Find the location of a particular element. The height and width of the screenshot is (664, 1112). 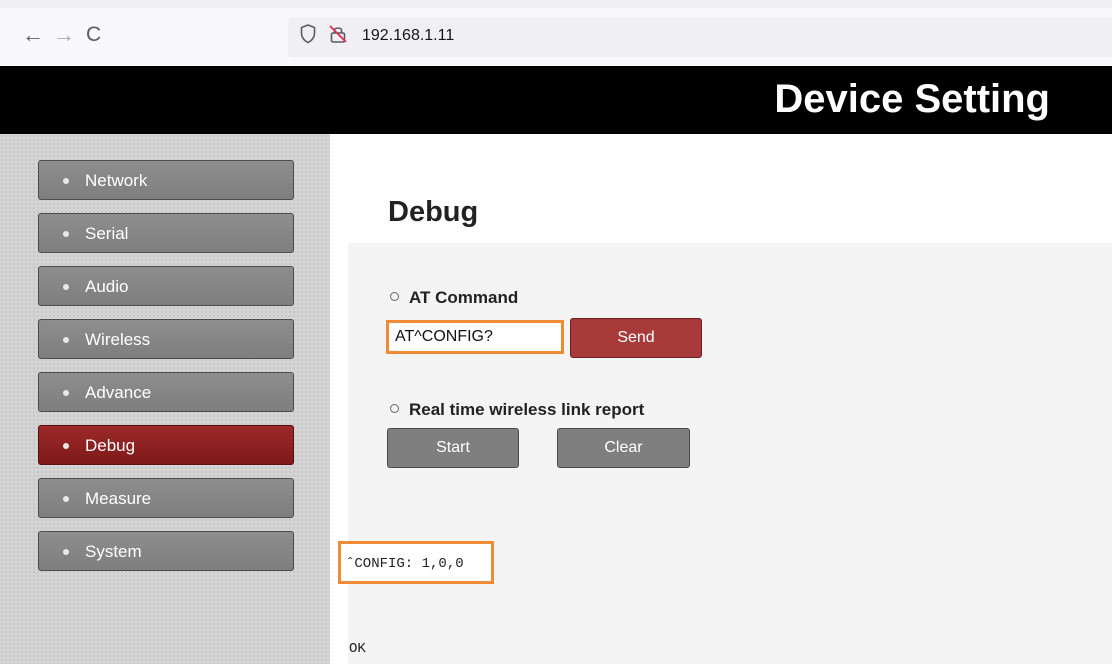

link-report-title-text: Real time wireless link report is located at coordinates (527, 409).